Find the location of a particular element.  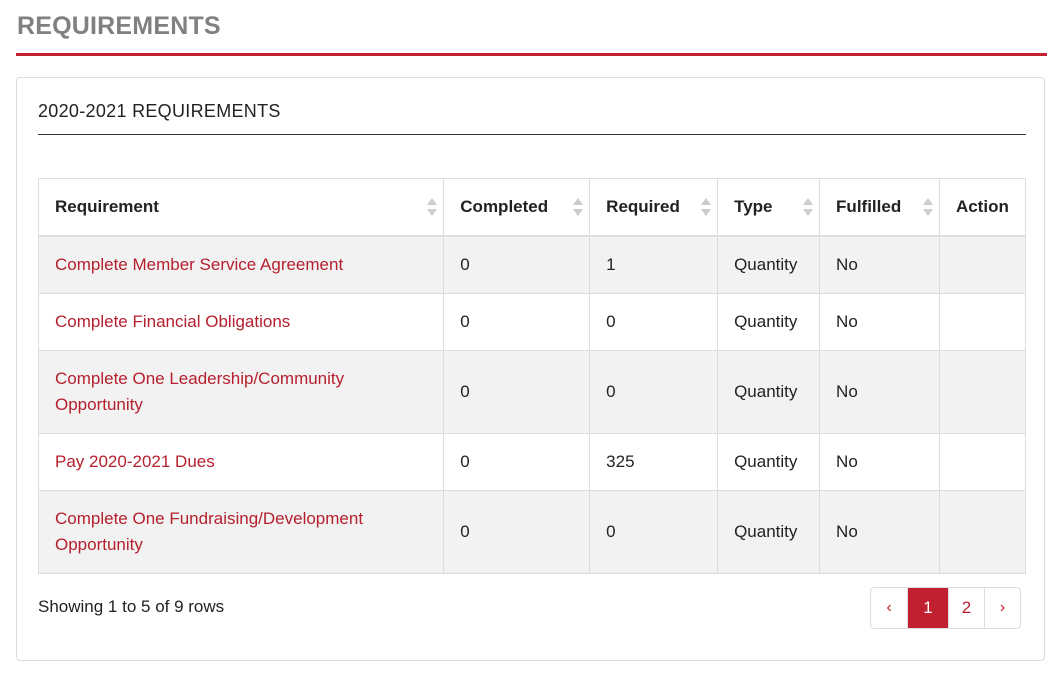

column-header-label: Required is located at coordinates (643, 206).